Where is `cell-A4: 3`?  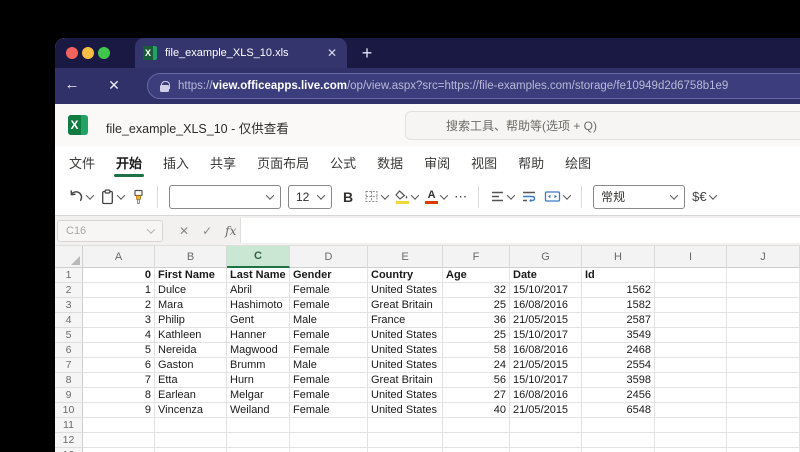 cell-A4: 3 is located at coordinates (119, 320).